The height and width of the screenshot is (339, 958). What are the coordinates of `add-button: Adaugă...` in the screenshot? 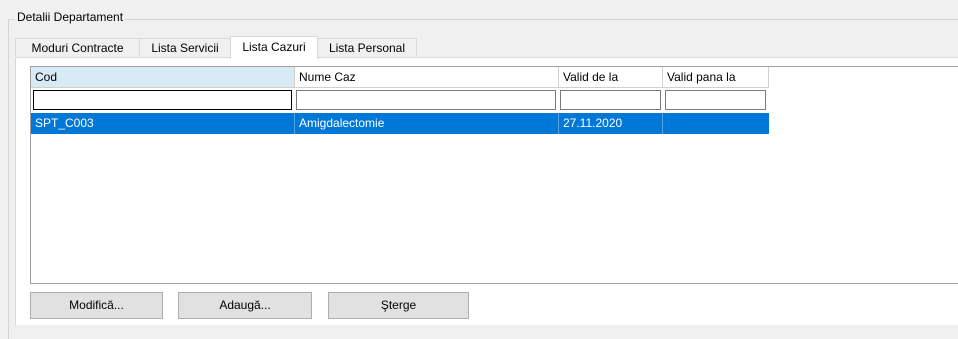 It's located at (245, 305).